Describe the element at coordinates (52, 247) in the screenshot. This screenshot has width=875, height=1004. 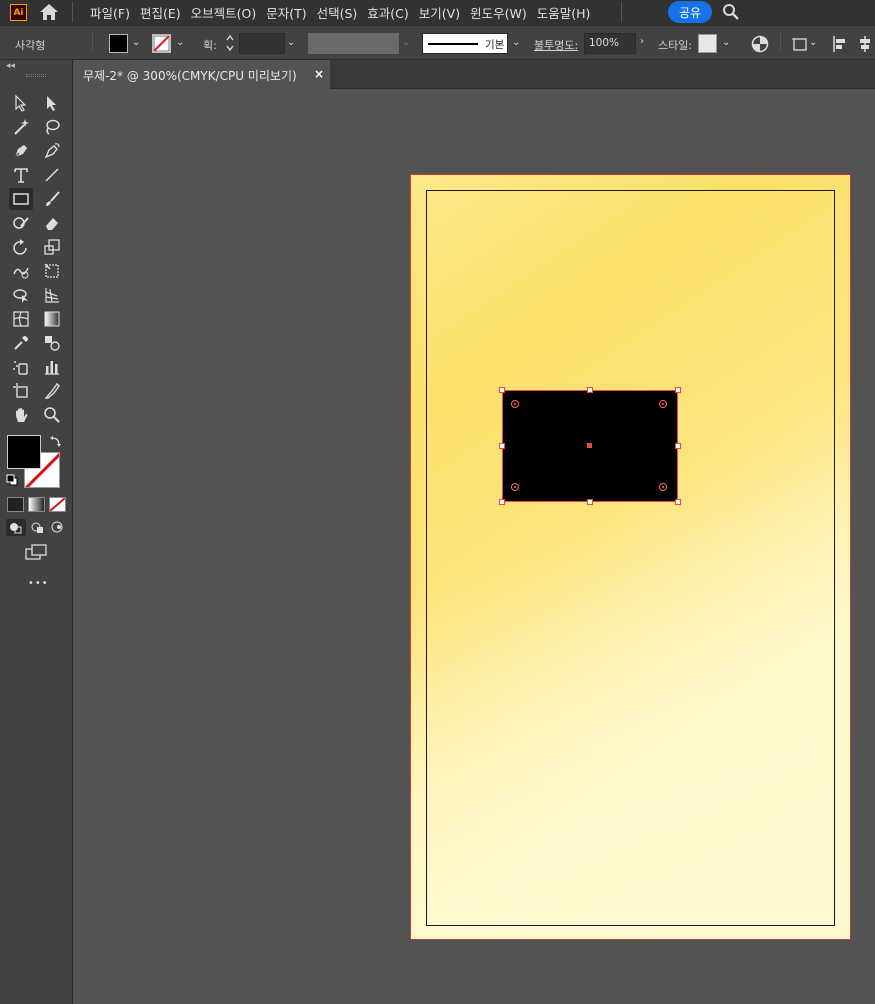
I see `scale-tool-icon` at that location.